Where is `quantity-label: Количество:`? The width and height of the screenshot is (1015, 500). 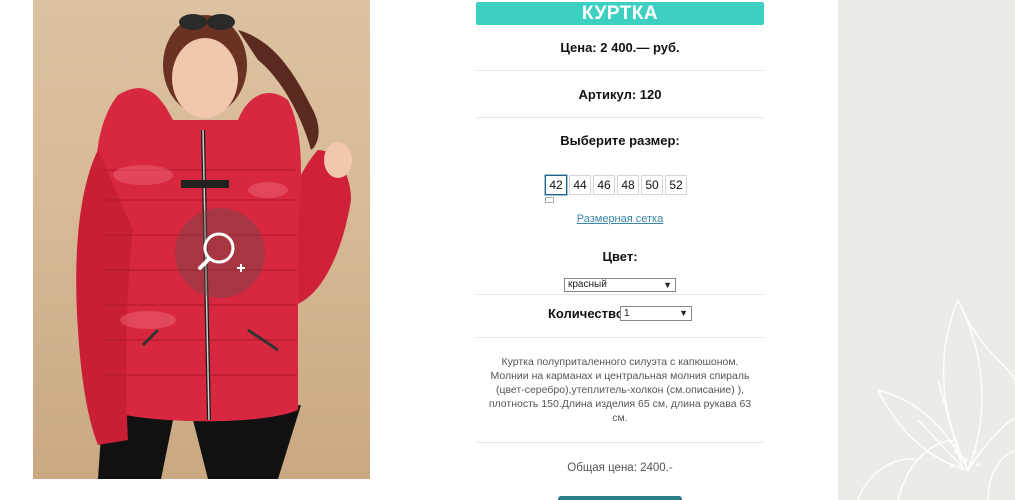 quantity-label: Количество: is located at coordinates (588, 313).